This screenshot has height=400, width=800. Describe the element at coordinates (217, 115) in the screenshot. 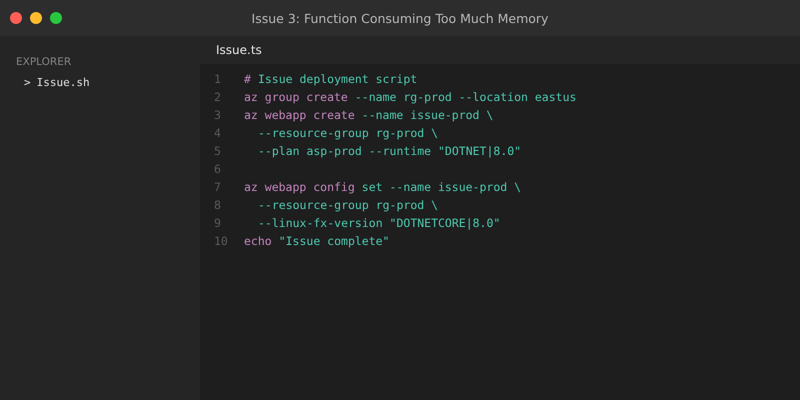

I see `line-number: 3` at that location.